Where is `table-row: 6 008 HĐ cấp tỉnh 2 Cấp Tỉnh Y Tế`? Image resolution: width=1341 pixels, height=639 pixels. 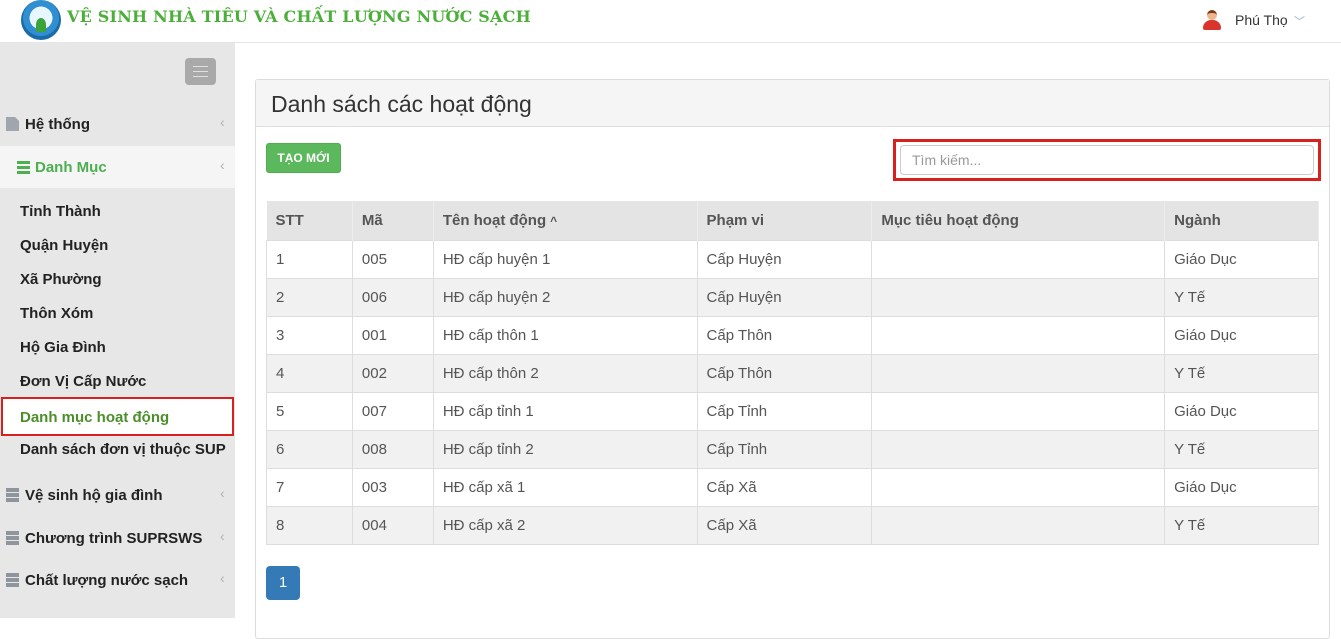 table-row: 6 008 HĐ cấp tỉnh 2 Cấp Tỉnh Y Tế is located at coordinates (792, 449).